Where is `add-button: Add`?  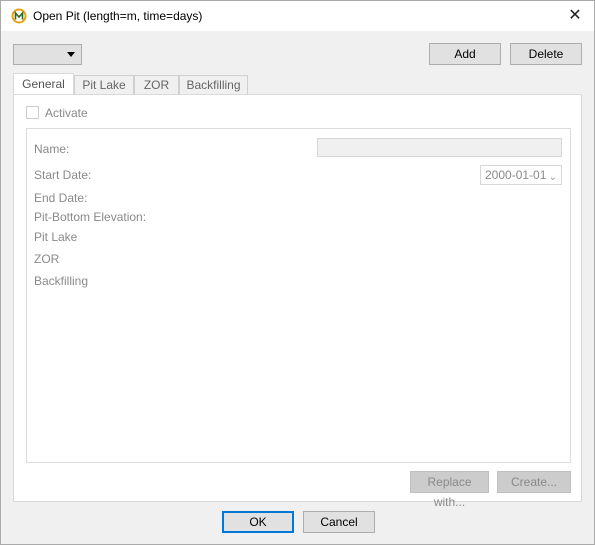 add-button: Add is located at coordinates (465, 54).